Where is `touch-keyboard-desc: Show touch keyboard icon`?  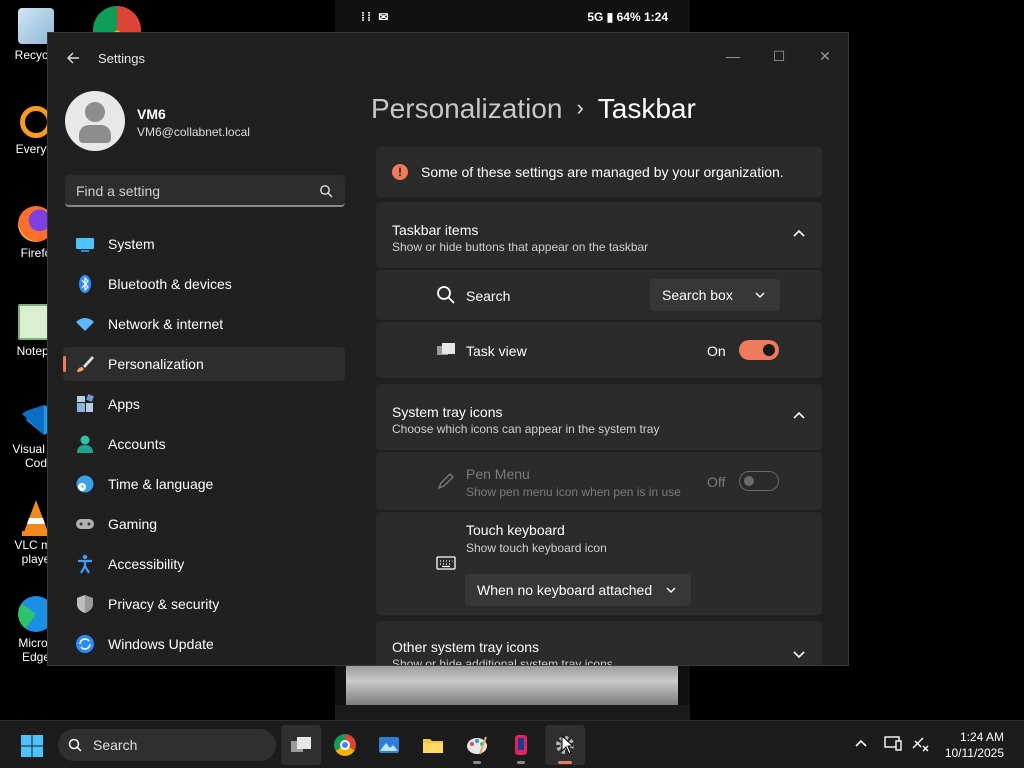 touch-keyboard-desc: Show touch keyboard icon is located at coordinates (536, 548).